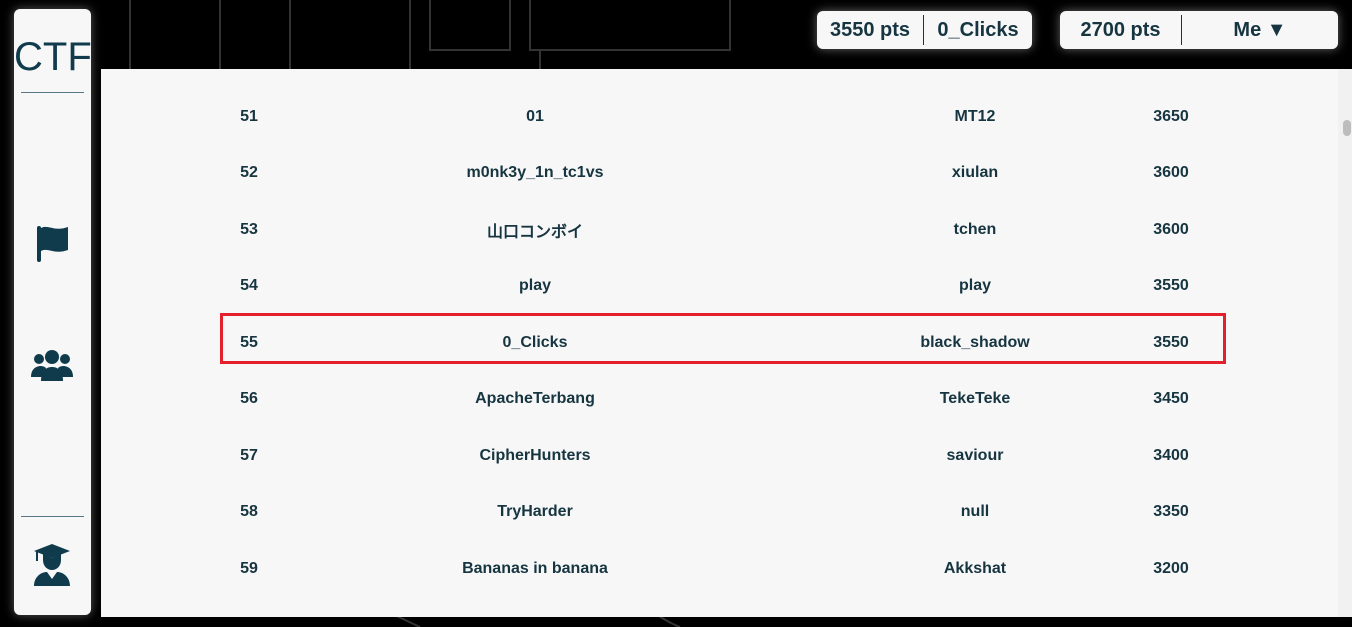 This screenshot has height=627, width=1352. What do you see at coordinates (535, 568) in the screenshot?
I see `team-name-cell: Bananas in banana` at bounding box center [535, 568].